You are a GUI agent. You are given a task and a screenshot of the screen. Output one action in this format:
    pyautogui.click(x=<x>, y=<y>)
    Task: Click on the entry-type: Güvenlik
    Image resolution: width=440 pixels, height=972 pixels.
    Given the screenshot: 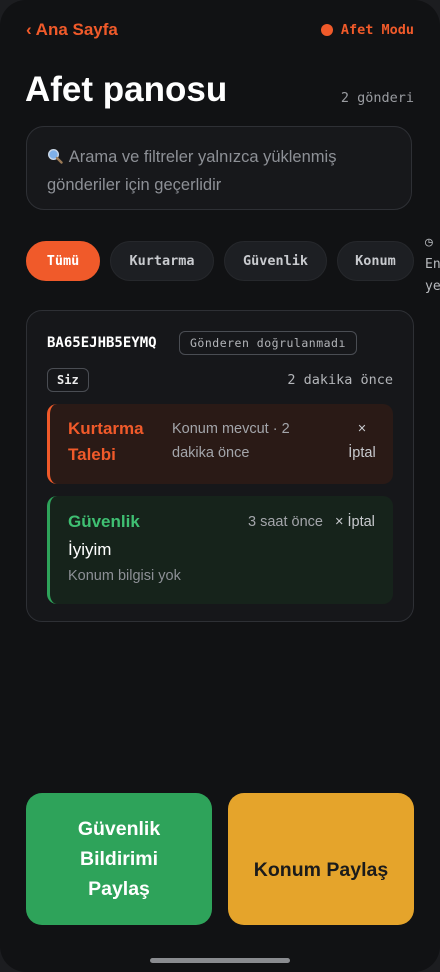 What is the action you would take?
    pyautogui.click(x=104, y=521)
    